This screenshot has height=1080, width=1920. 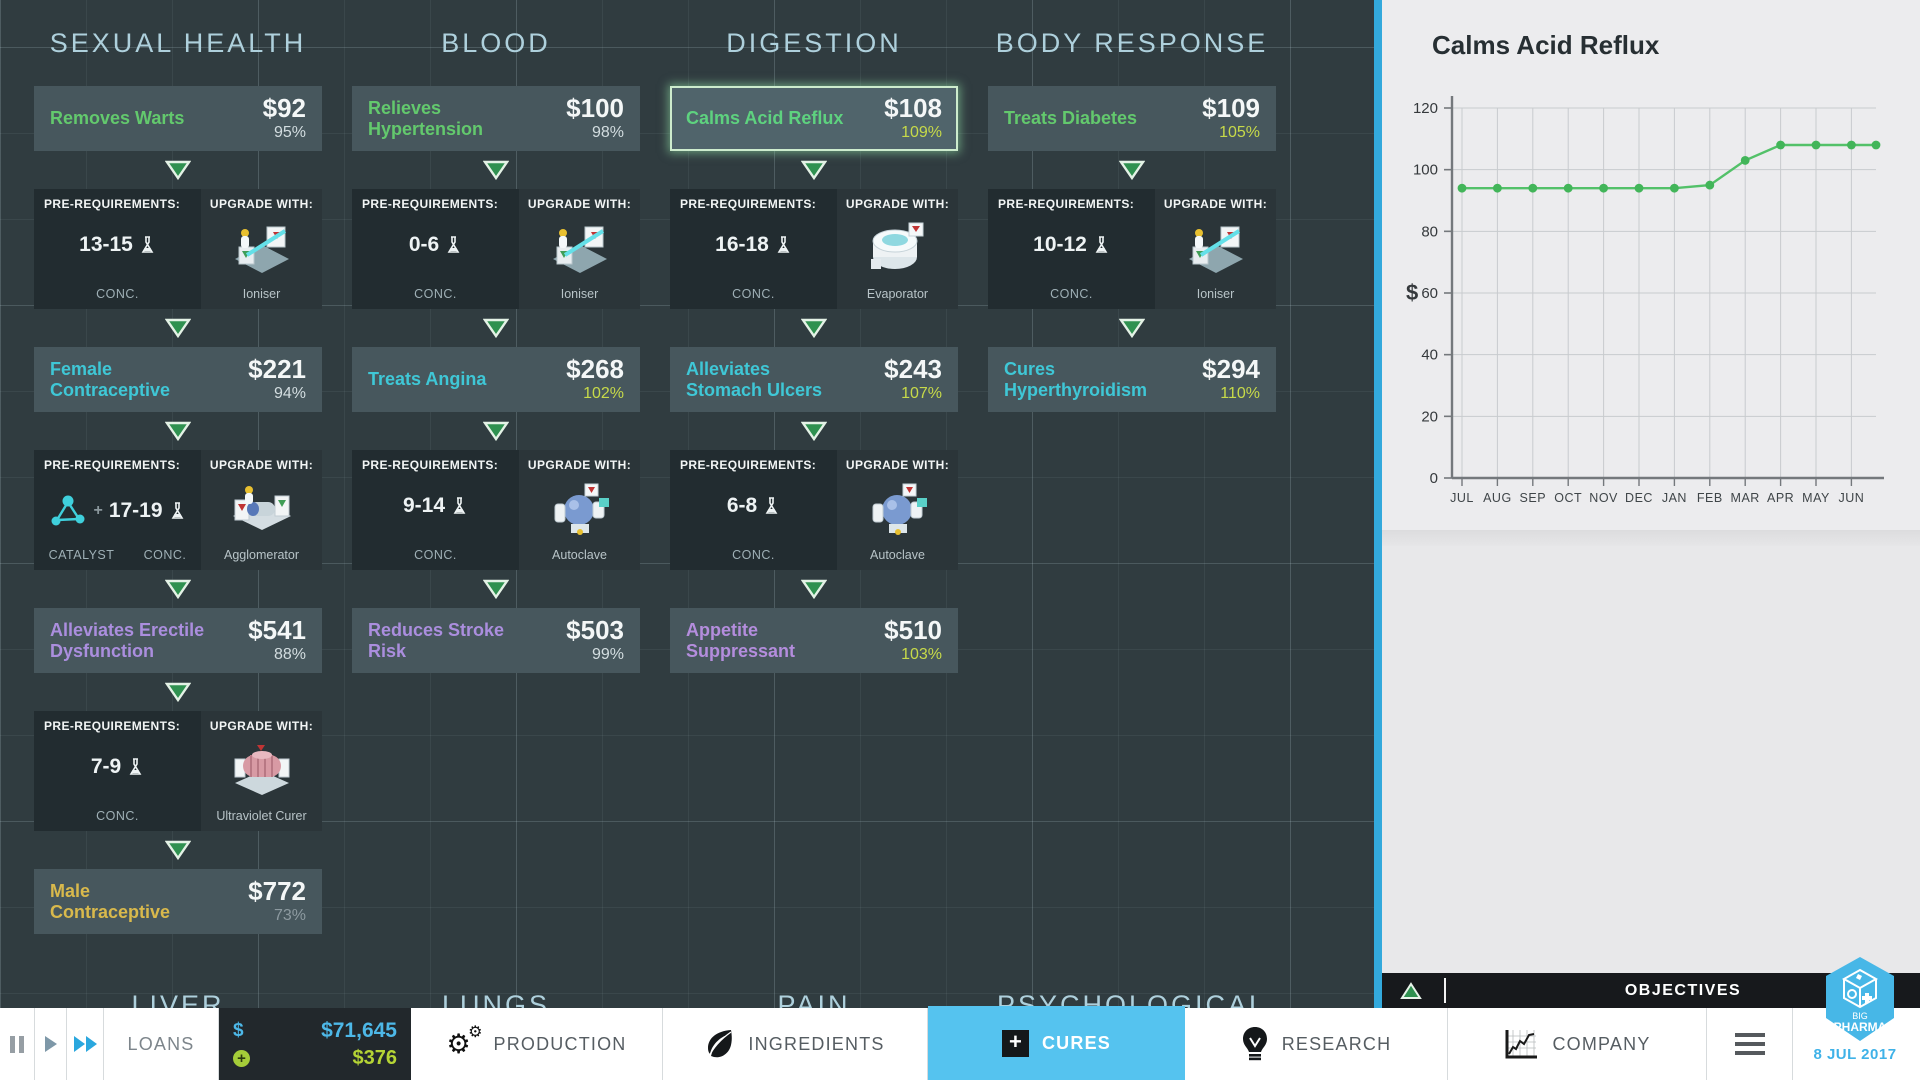 What do you see at coordinates (814, 118) in the screenshot?
I see `cure-card-selected: Calms Acid Reflux $108 109%` at bounding box center [814, 118].